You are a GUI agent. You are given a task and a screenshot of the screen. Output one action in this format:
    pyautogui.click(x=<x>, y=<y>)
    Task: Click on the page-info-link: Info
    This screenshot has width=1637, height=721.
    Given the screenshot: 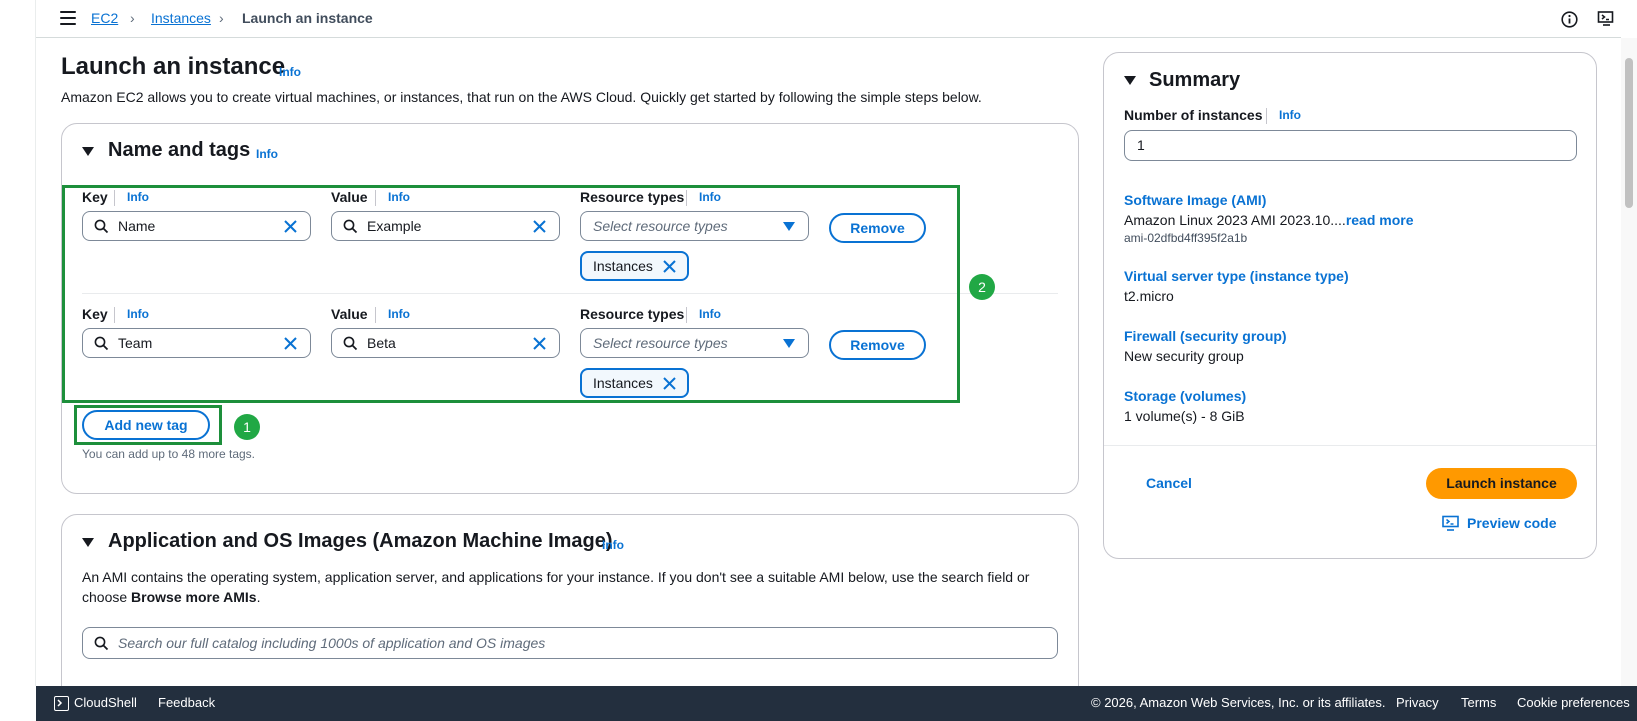 What is the action you would take?
    pyautogui.click(x=290, y=72)
    